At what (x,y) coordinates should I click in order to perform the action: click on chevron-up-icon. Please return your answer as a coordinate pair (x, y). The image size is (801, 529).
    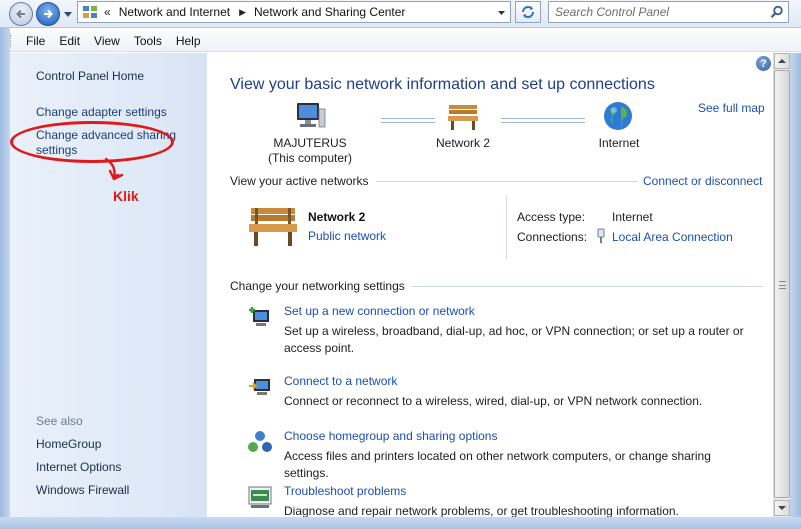
    Looking at the image, I should click on (782, 61).